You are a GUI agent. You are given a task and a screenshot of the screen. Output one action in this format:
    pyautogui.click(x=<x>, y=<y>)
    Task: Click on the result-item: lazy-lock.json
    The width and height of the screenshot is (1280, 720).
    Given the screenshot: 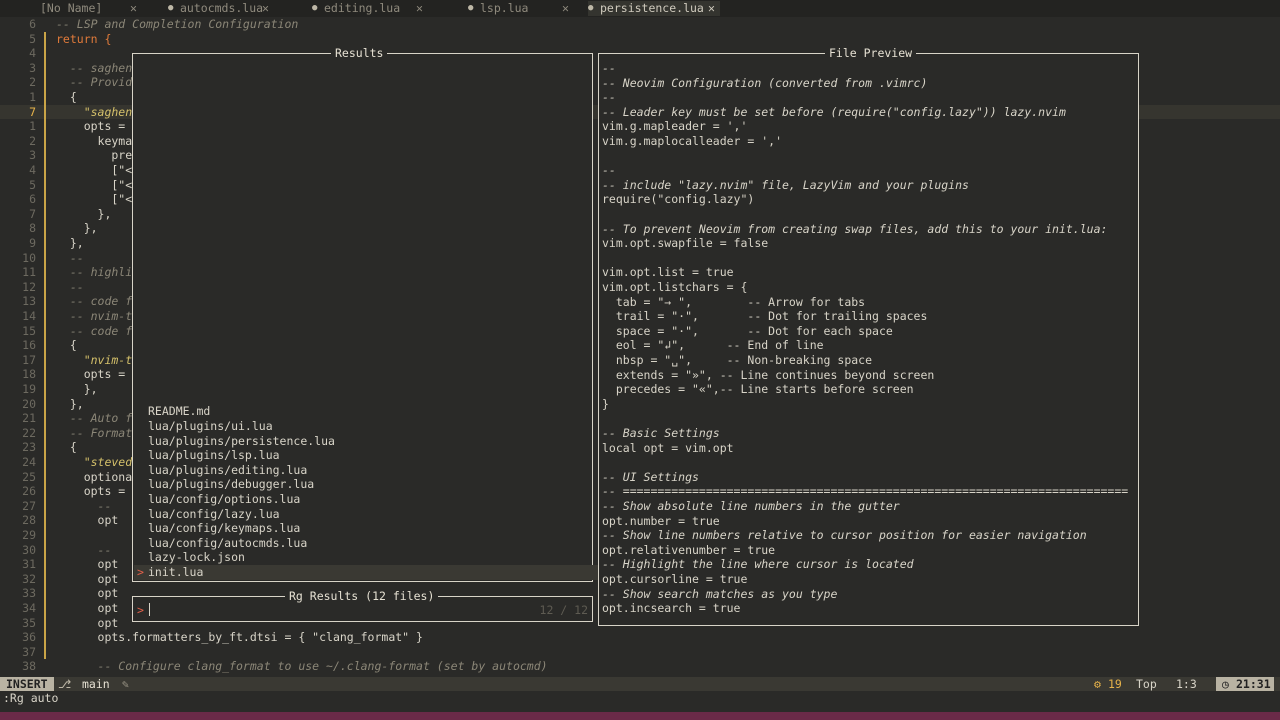 What is the action you would take?
    pyautogui.click(x=196, y=557)
    